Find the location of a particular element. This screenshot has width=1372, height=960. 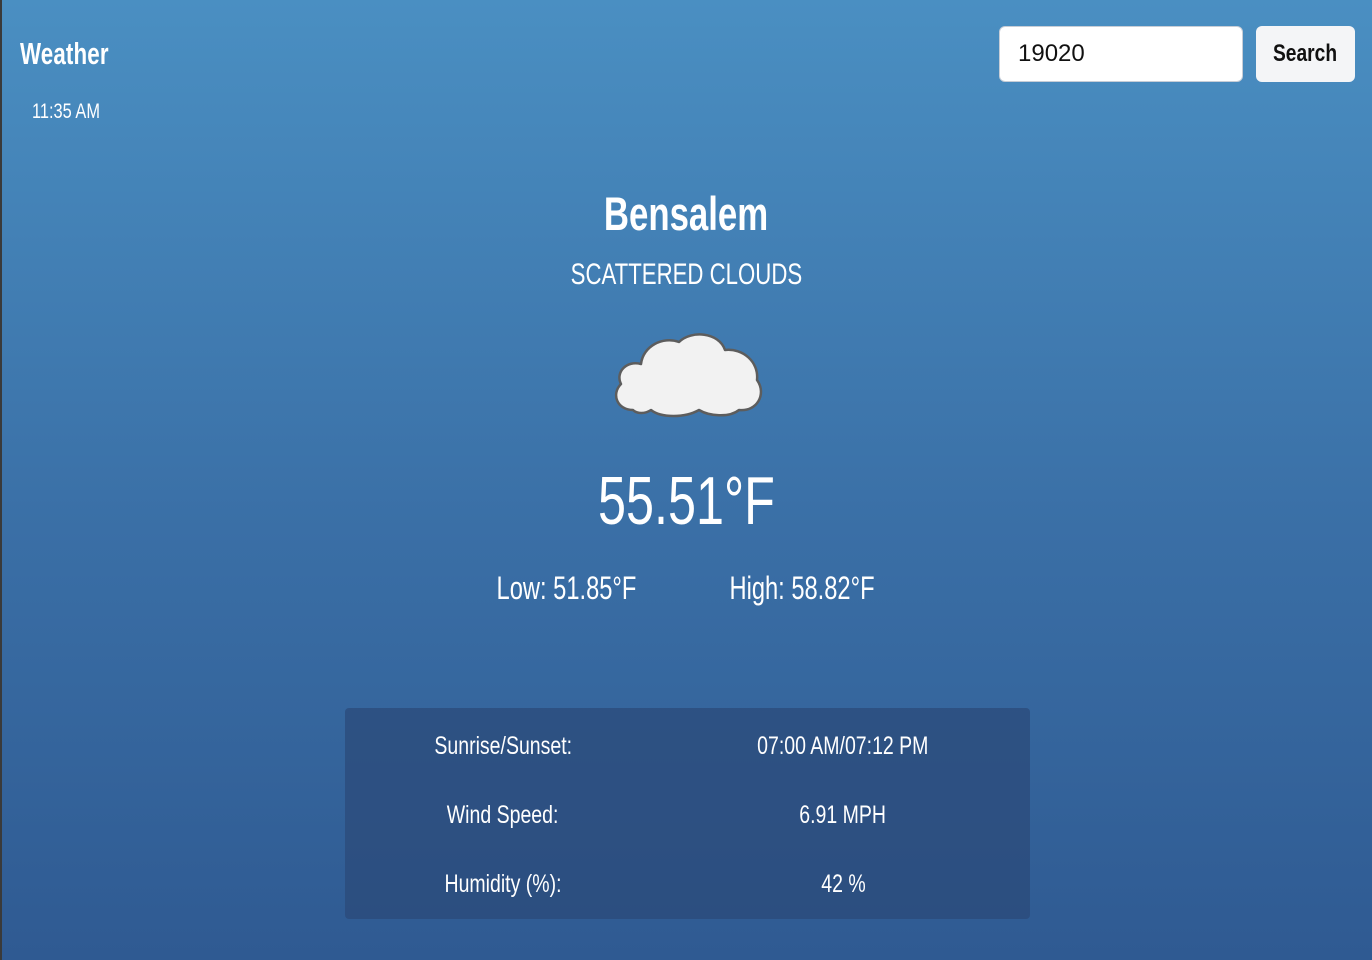

city-name: Bensalem is located at coordinates (686, 213).